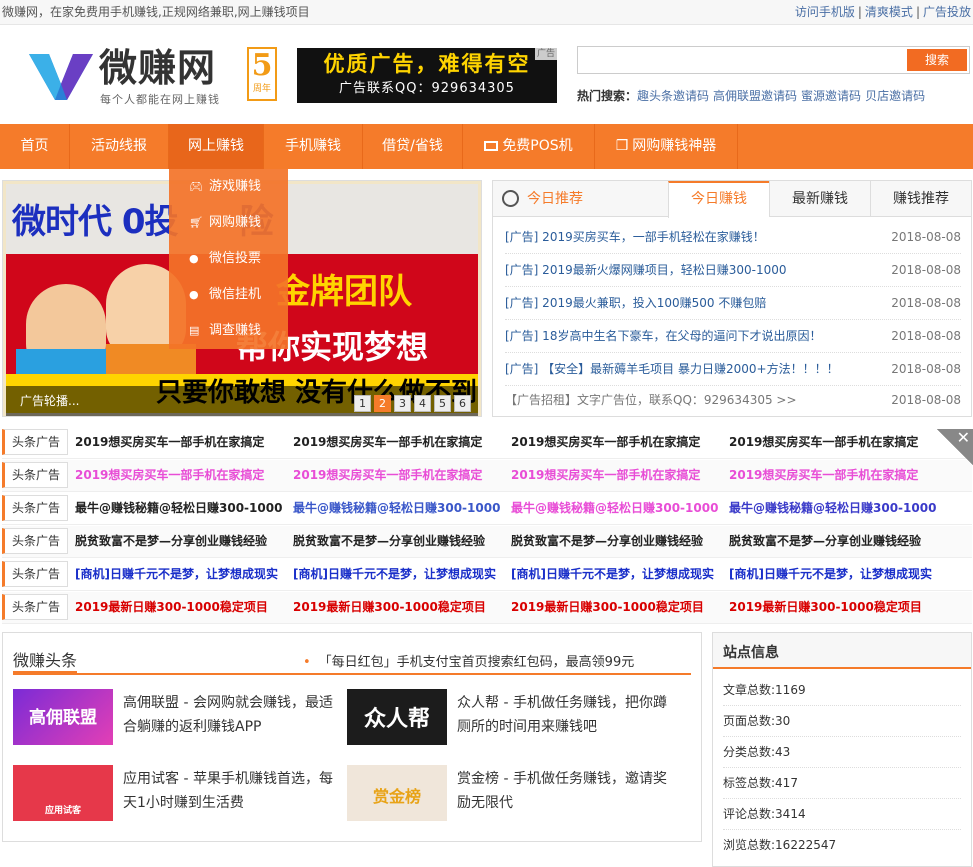 This screenshot has width=973, height=867. Describe the element at coordinates (313, 146) in the screenshot. I see `nav-mobile-earn: 手机赚钱` at that location.